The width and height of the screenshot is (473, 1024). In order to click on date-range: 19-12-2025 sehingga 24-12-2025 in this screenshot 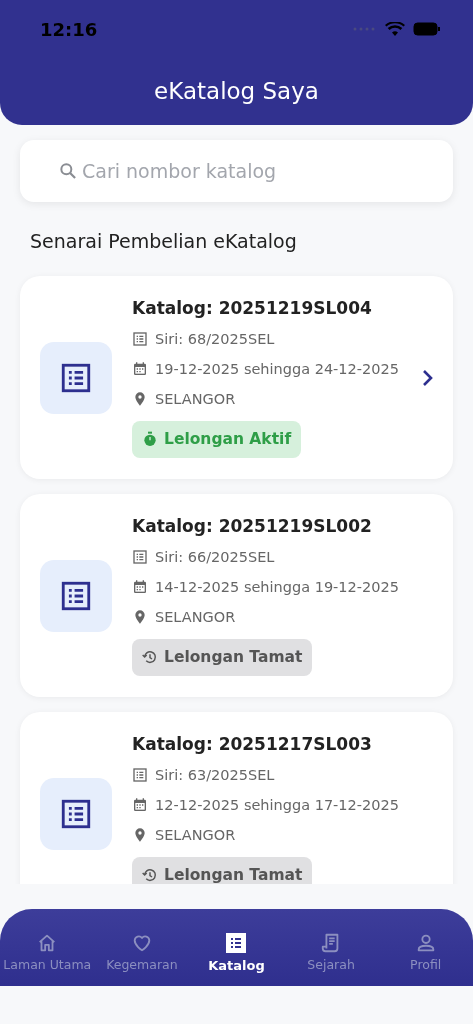, I will do `click(277, 368)`.